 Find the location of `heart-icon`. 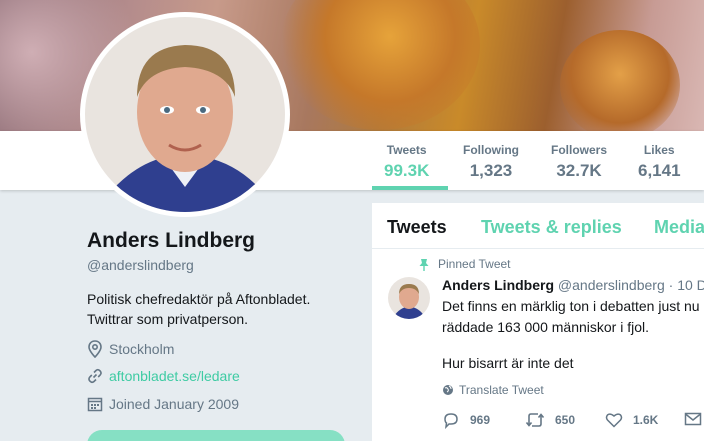

heart-icon is located at coordinates (614, 420).